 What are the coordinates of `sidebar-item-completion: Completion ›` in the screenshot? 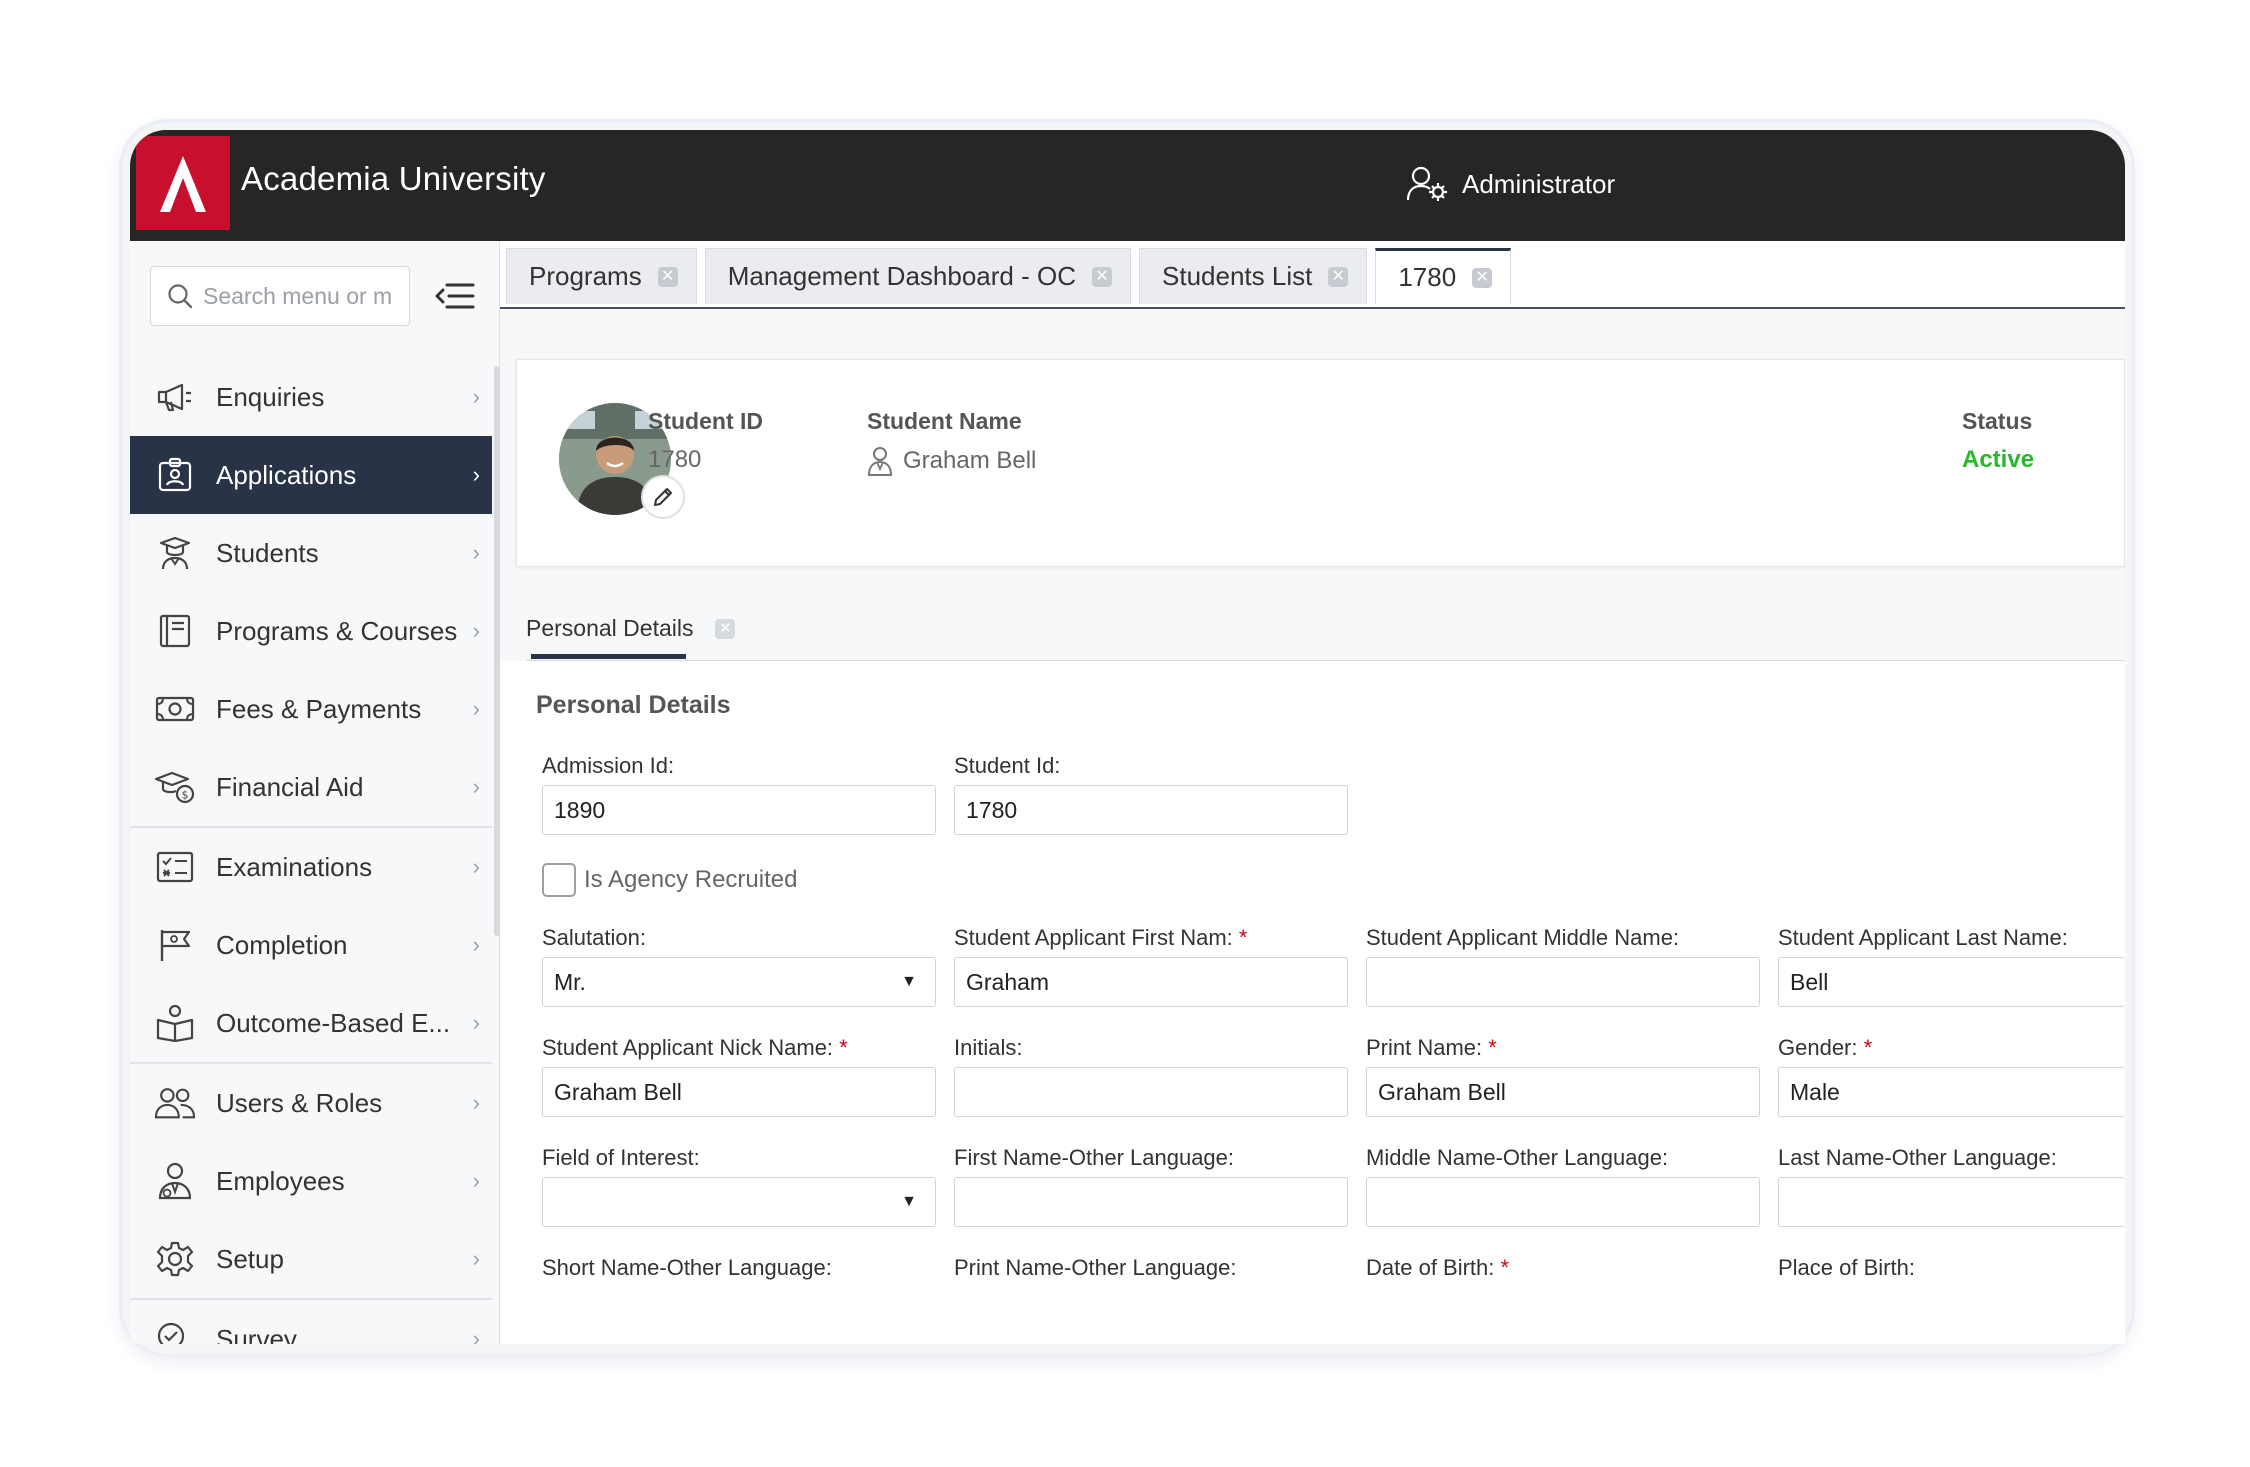 It's located at (311, 945).